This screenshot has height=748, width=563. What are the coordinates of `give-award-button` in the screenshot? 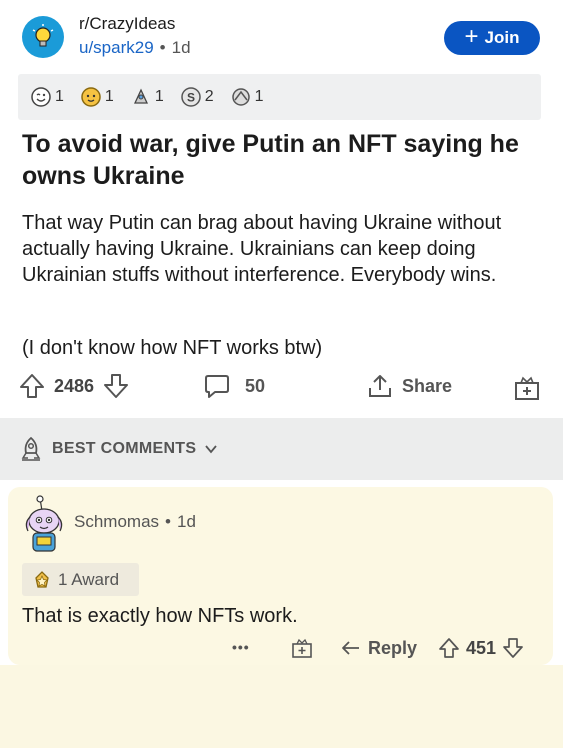 It's located at (527, 388).